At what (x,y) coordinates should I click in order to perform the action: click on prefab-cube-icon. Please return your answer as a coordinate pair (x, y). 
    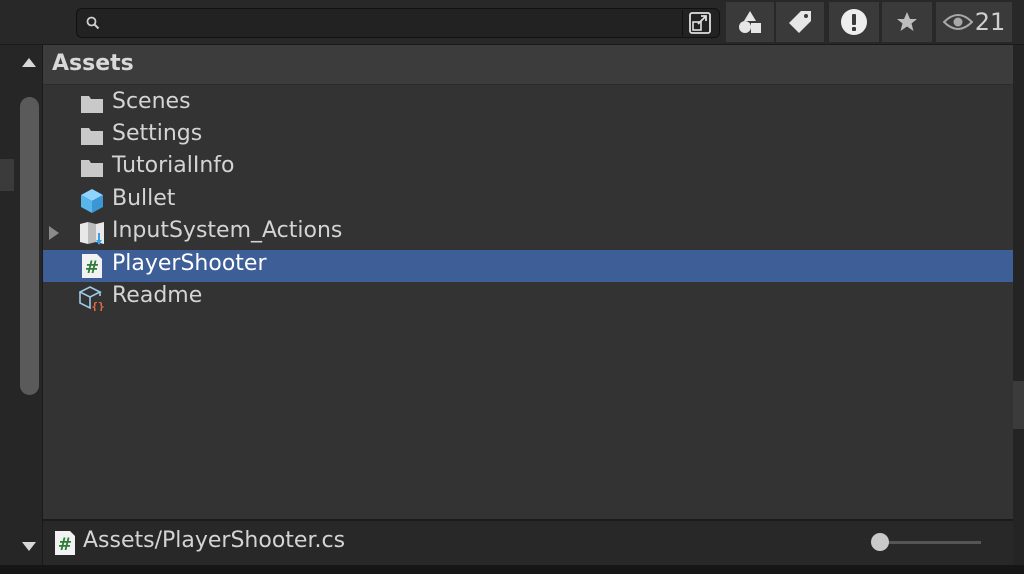
    Looking at the image, I should click on (92, 201).